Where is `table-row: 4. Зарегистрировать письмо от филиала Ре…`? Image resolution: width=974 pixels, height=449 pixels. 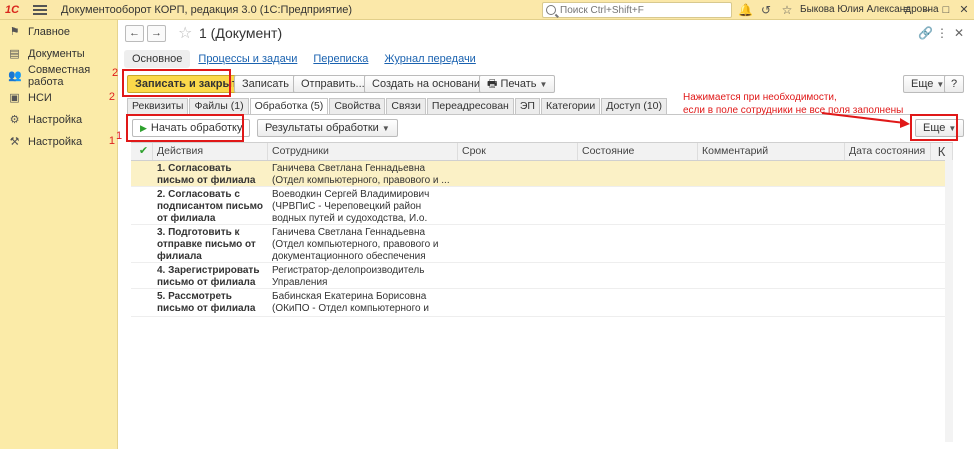
table-row: 4. Зарегистрировать письмо от филиала Ре… is located at coordinates (542, 276).